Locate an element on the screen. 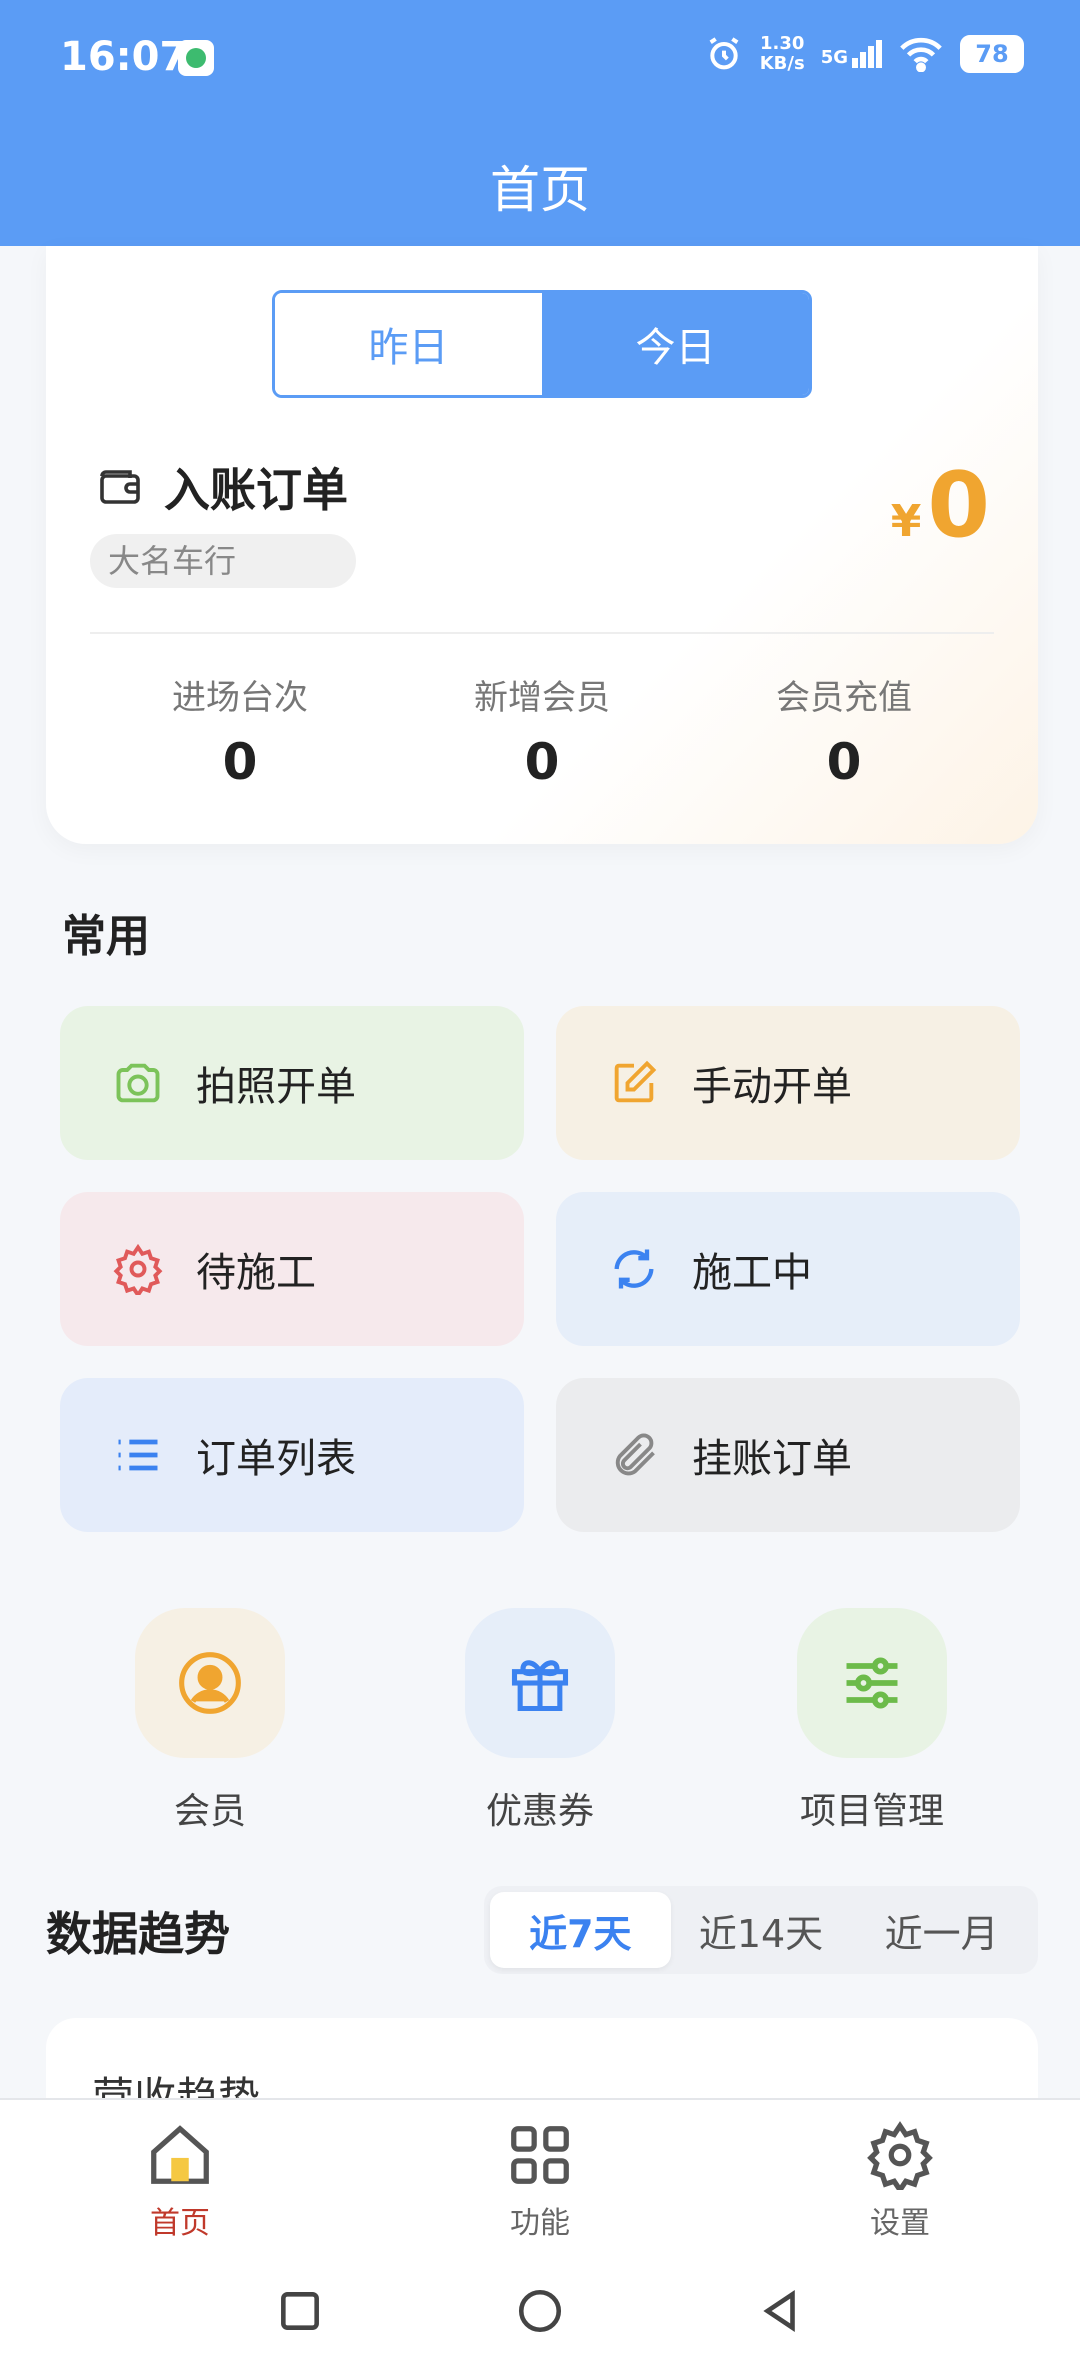  shop-tag: 大名车行 is located at coordinates (223, 561).